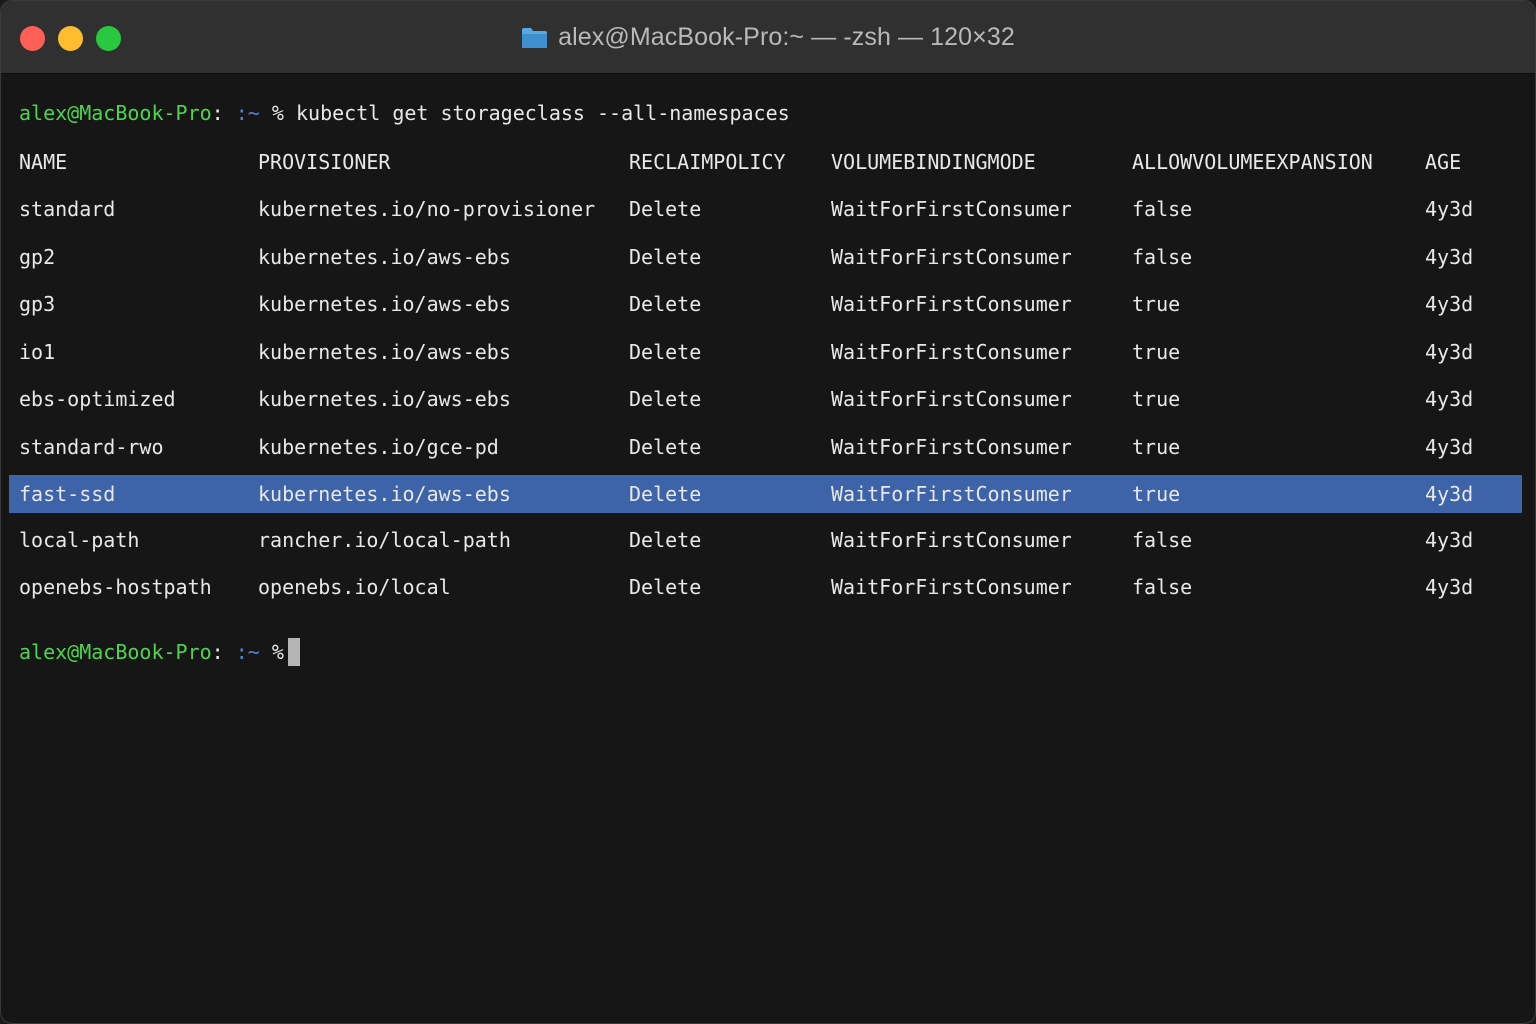 Image resolution: width=1536 pixels, height=1024 pixels. What do you see at coordinates (535, 38) in the screenshot?
I see `folder-icon` at bounding box center [535, 38].